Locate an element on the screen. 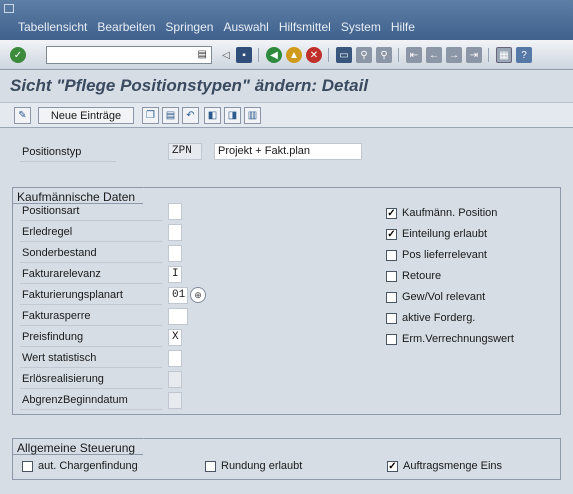 This screenshot has width=573, height=494. checkbox-label: Kaufmänn. Position is located at coordinates (450, 213).